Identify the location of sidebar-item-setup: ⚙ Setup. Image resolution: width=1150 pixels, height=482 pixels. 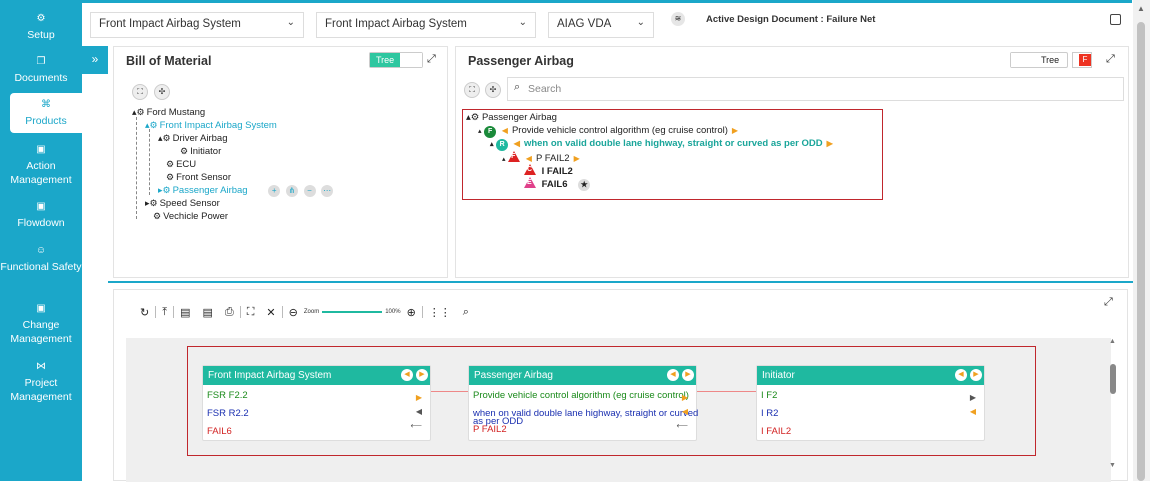
(41, 27).